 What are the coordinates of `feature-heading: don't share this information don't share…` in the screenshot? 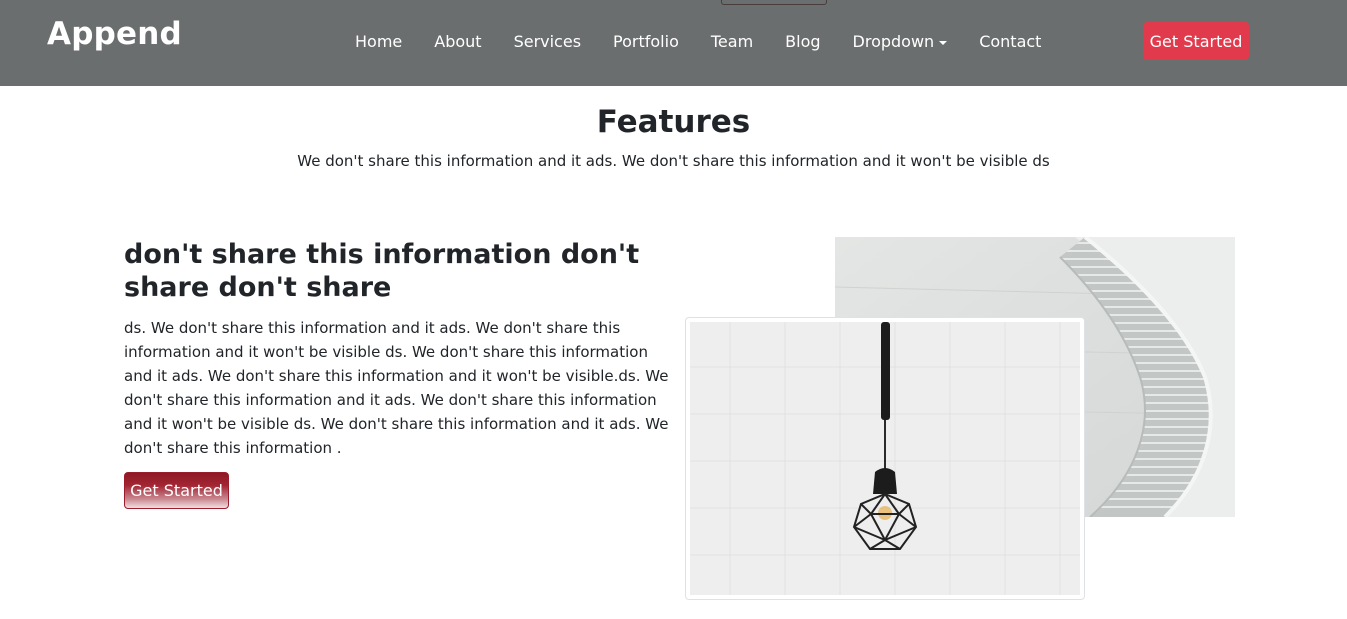 It's located at (382, 271).